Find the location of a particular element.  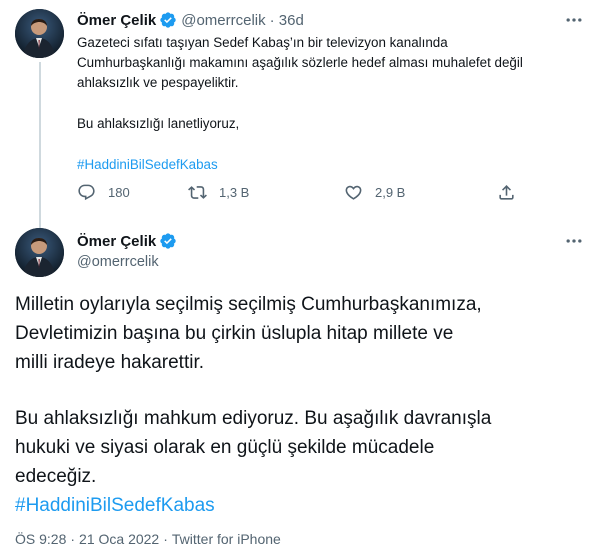

retweet-icon is located at coordinates (197, 192).